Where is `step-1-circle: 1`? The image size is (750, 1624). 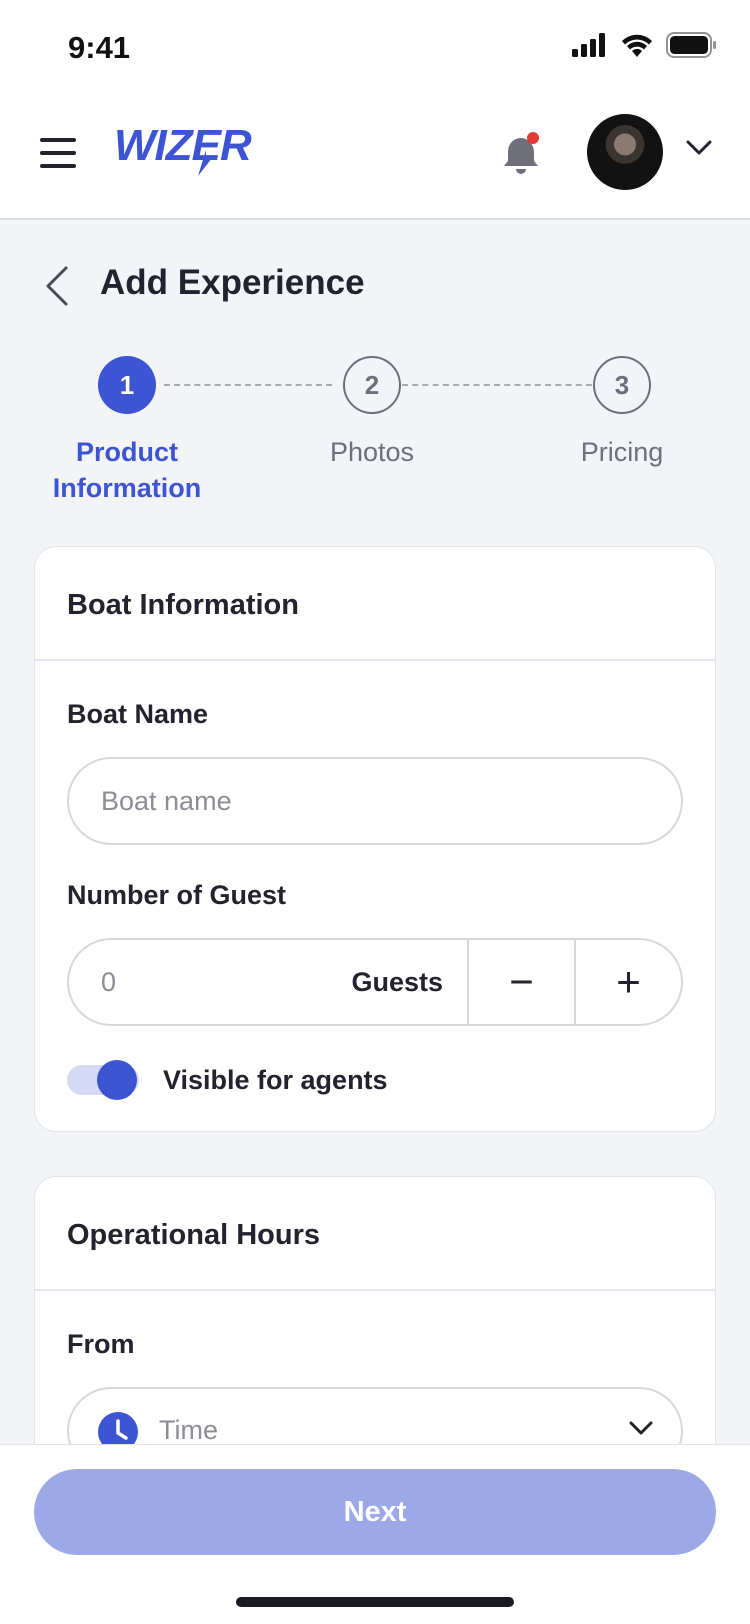
step-1-circle: 1 is located at coordinates (127, 385).